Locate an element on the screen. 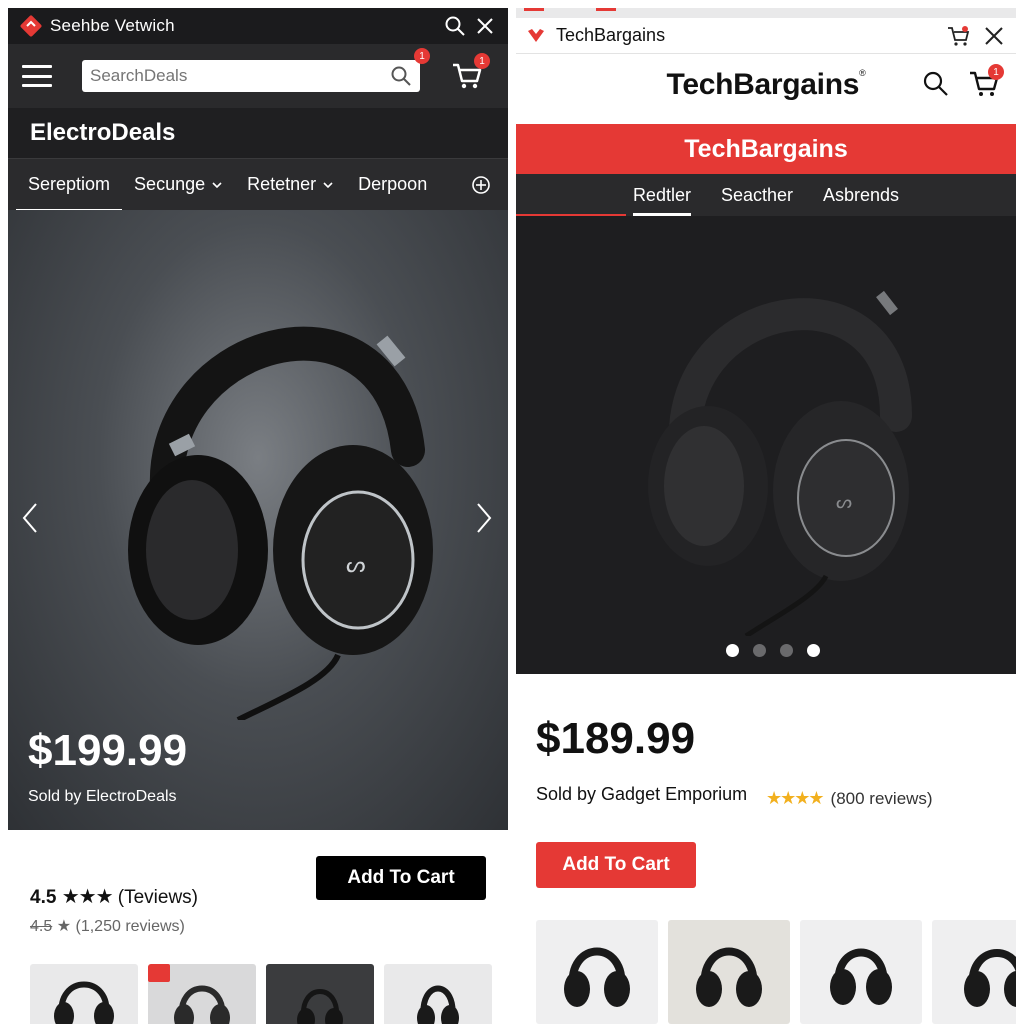 Image resolution: width=1024 pixels, height=1024 pixels. brand-bar: ElectroDeals is located at coordinates (258, 133).